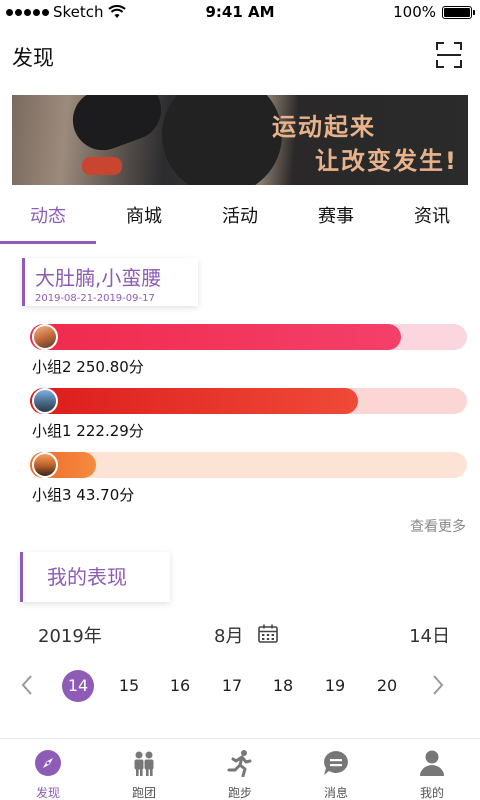 The image size is (480, 800). Describe the element at coordinates (239, 793) in the screenshot. I see `tabbar-label: 跑步` at that location.